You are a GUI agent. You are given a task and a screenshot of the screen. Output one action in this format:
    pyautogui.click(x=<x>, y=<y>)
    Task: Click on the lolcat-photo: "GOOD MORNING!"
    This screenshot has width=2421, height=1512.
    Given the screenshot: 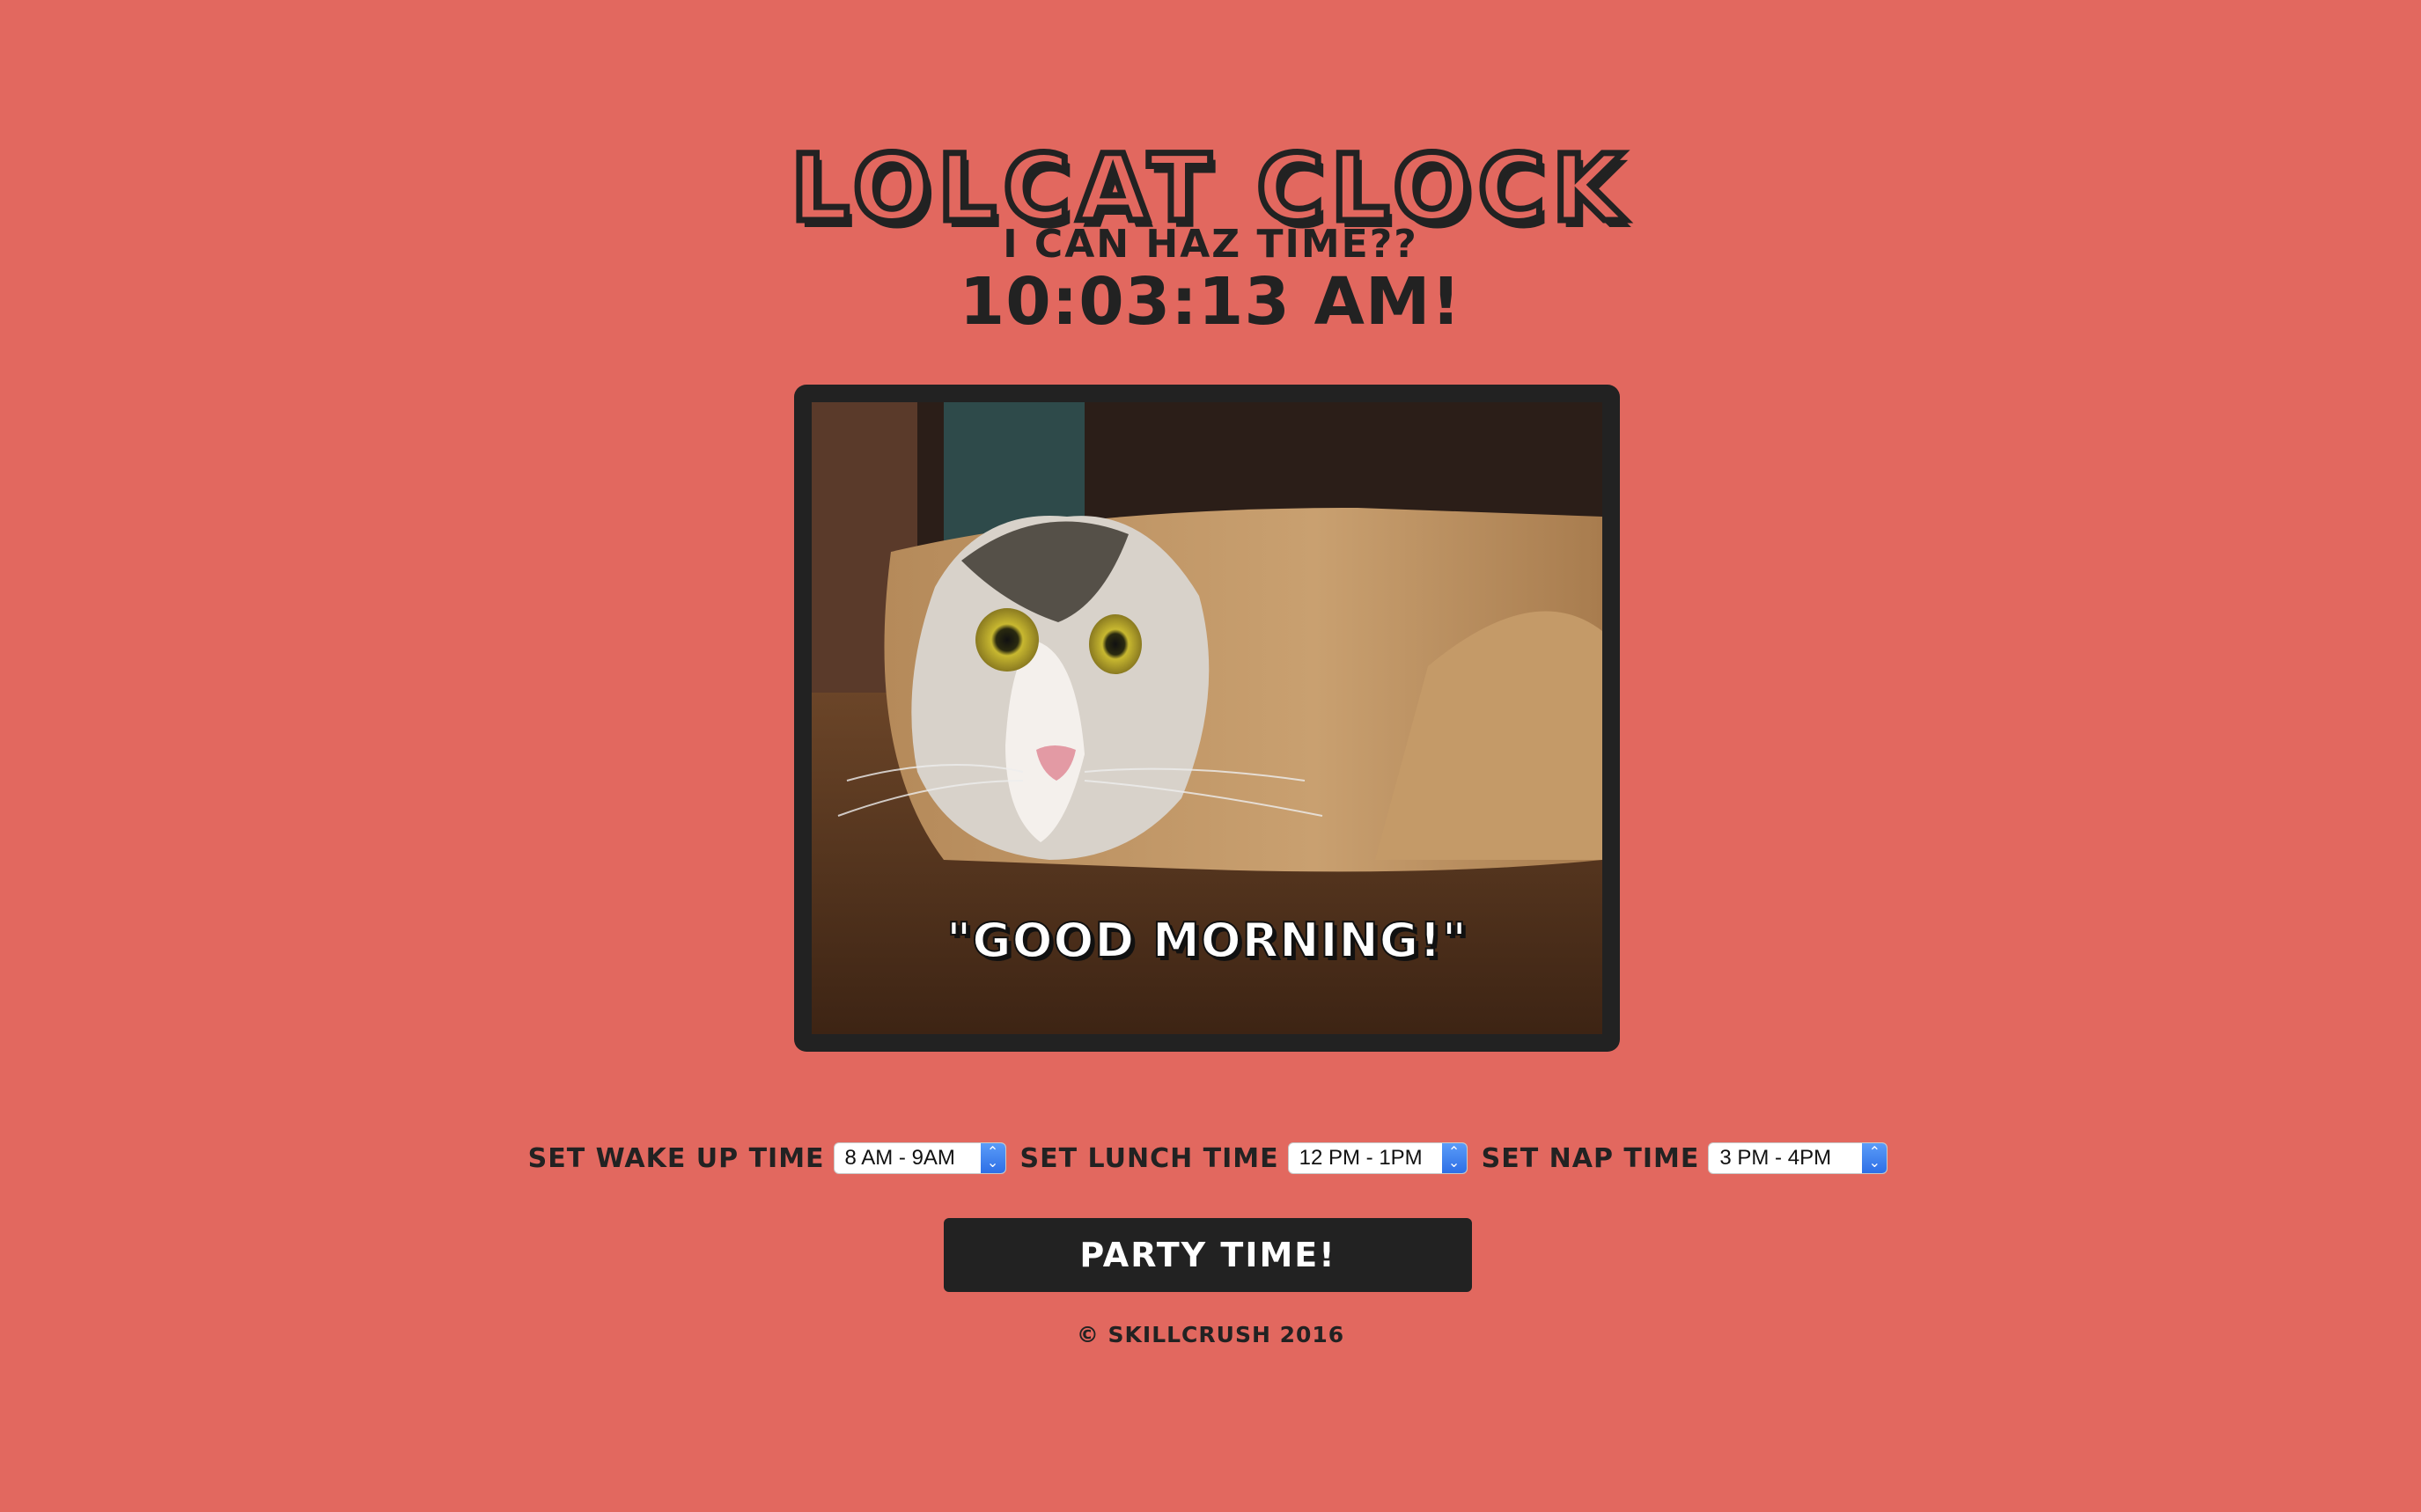 What is the action you would take?
    pyautogui.click(x=1207, y=718)
    